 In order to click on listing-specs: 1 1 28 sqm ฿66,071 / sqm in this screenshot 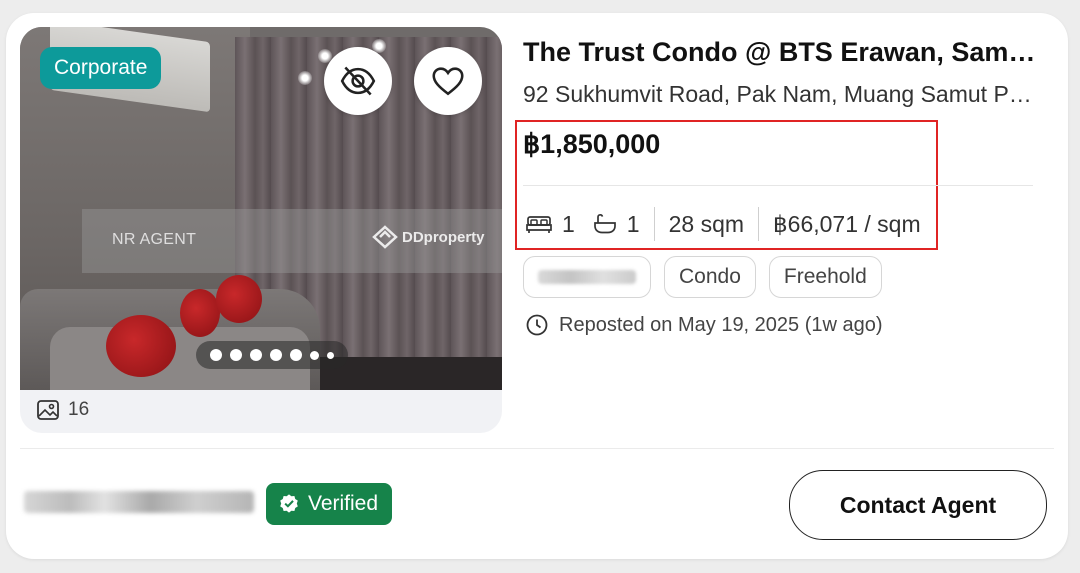, I will do `click(723, 224)`.